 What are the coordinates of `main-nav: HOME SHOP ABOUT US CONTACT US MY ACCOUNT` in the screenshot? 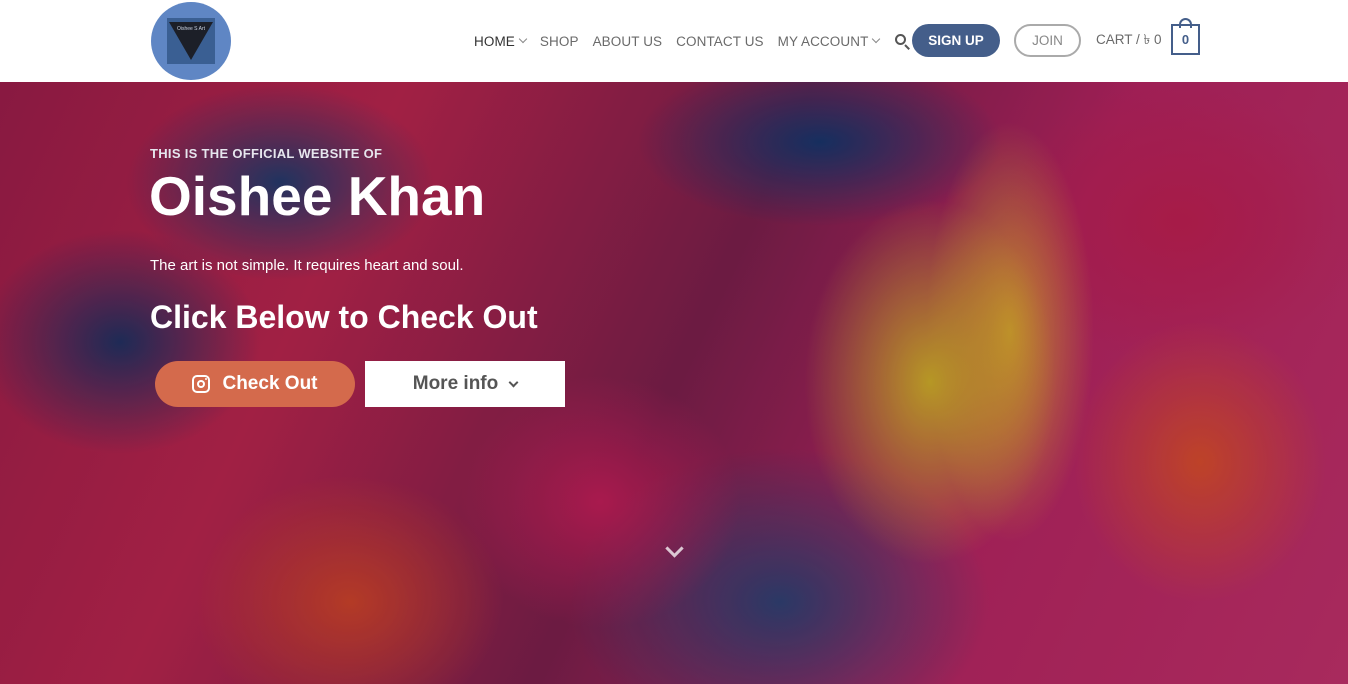 It's located at (698, 41).